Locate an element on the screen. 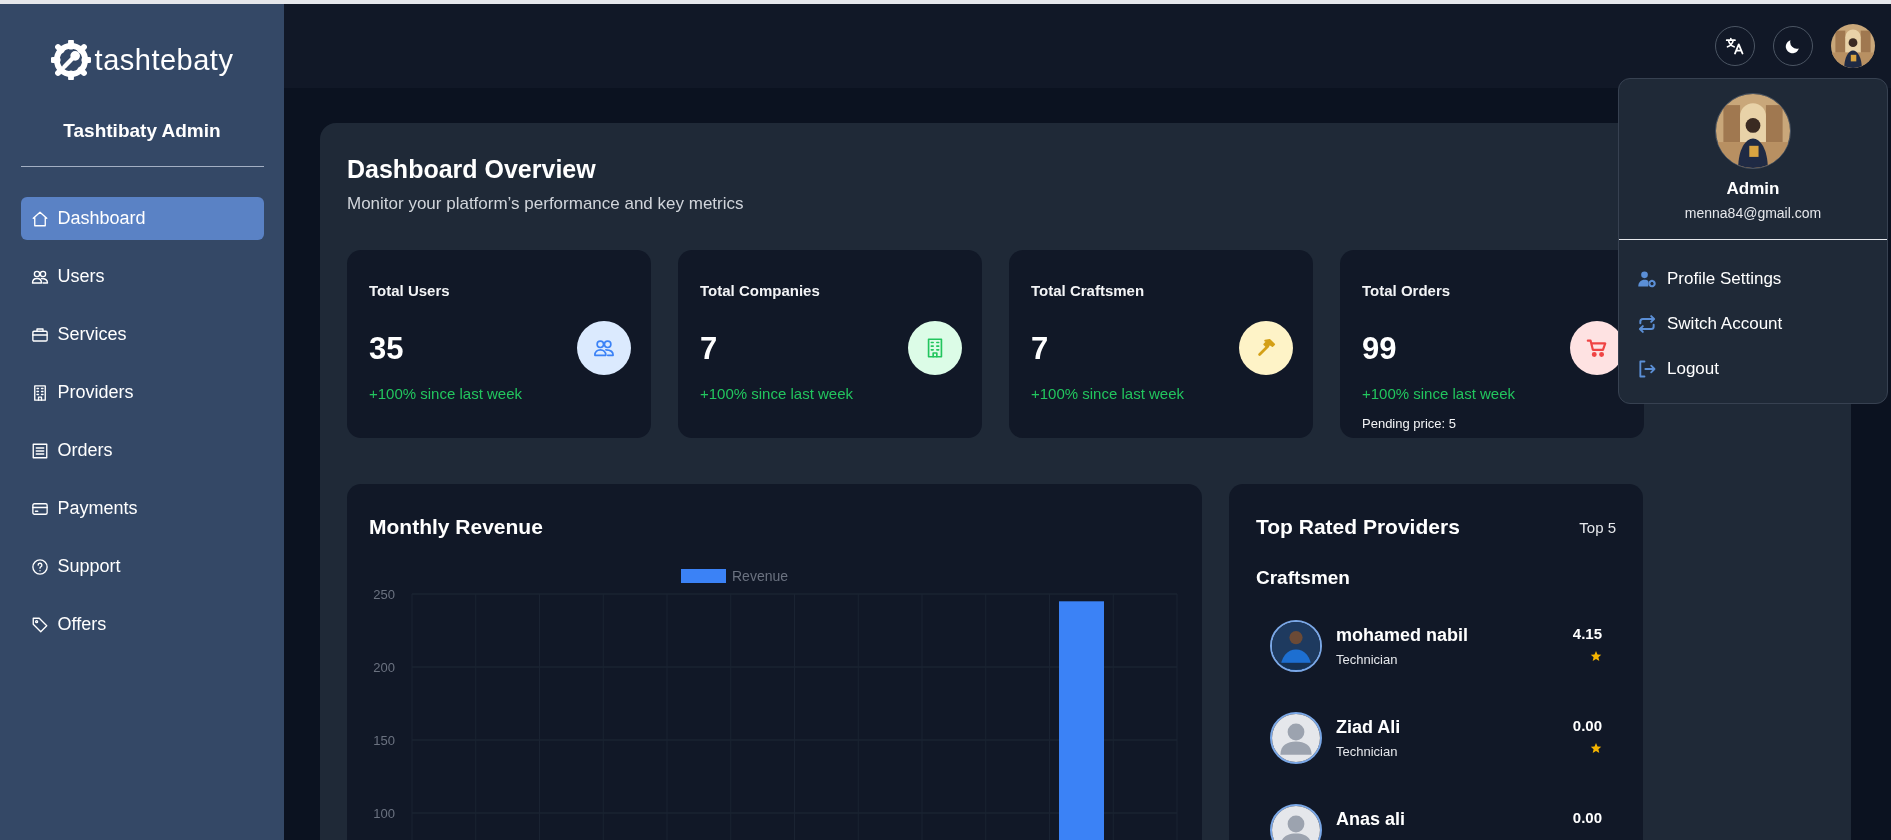 This screenshot has height=840, width=1891. sidebar-item: Providers is located at coordinates (142, 392).